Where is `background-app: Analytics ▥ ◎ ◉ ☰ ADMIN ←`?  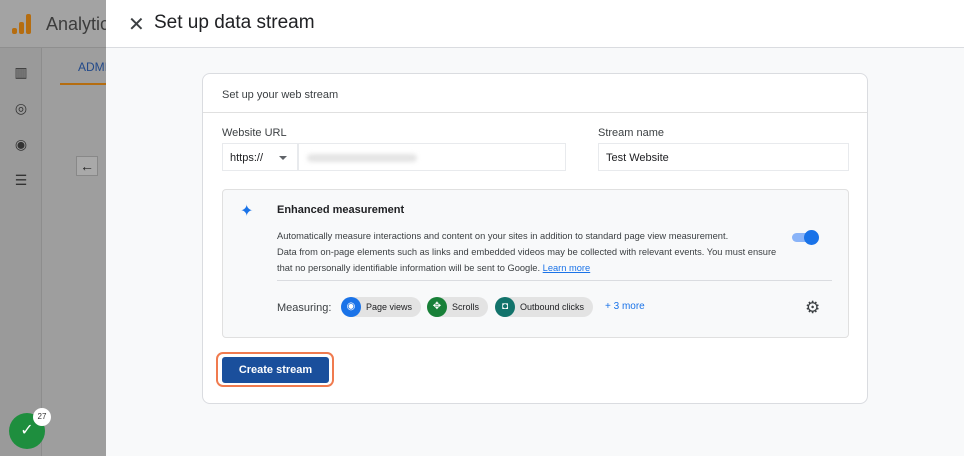 background-app: Analytics ▥ ◎ ◉ ☰ ADMIN ← is located at coordinates (59, 228).